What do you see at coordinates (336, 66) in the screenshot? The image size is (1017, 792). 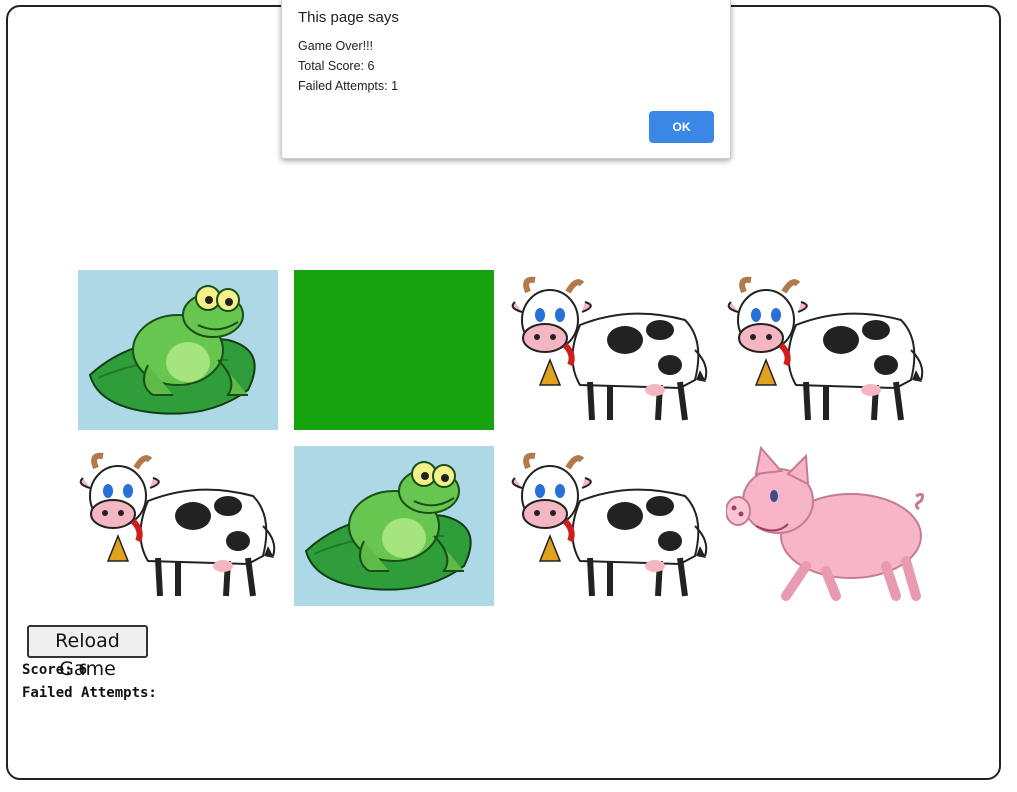 I see `alert-message-line: Total Score: 6` at bounding box center [336, 66].